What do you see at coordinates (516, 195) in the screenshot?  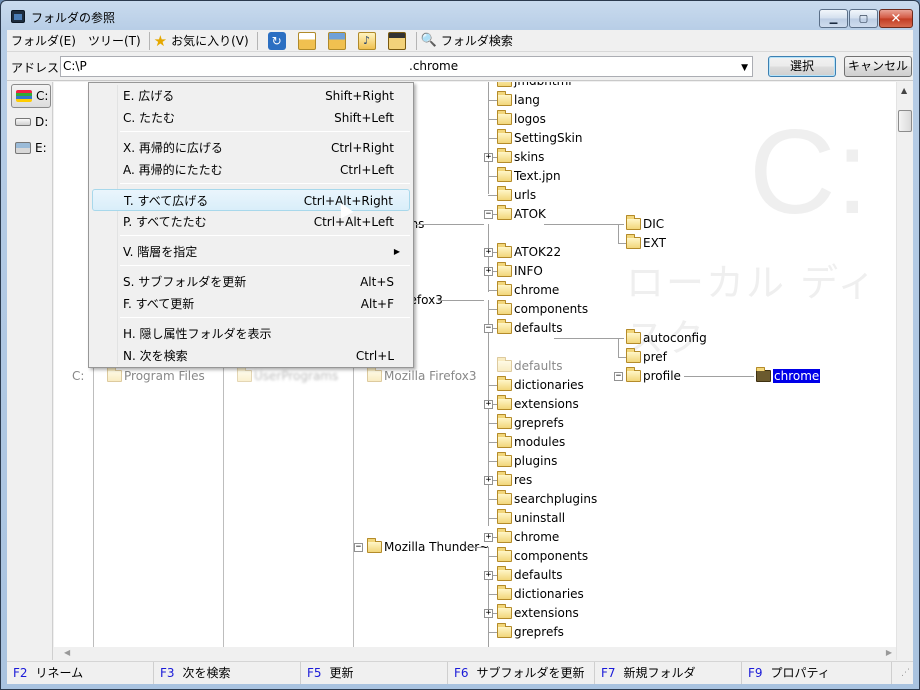 I see `tree-node: urls` at bounding box center [516, 195].